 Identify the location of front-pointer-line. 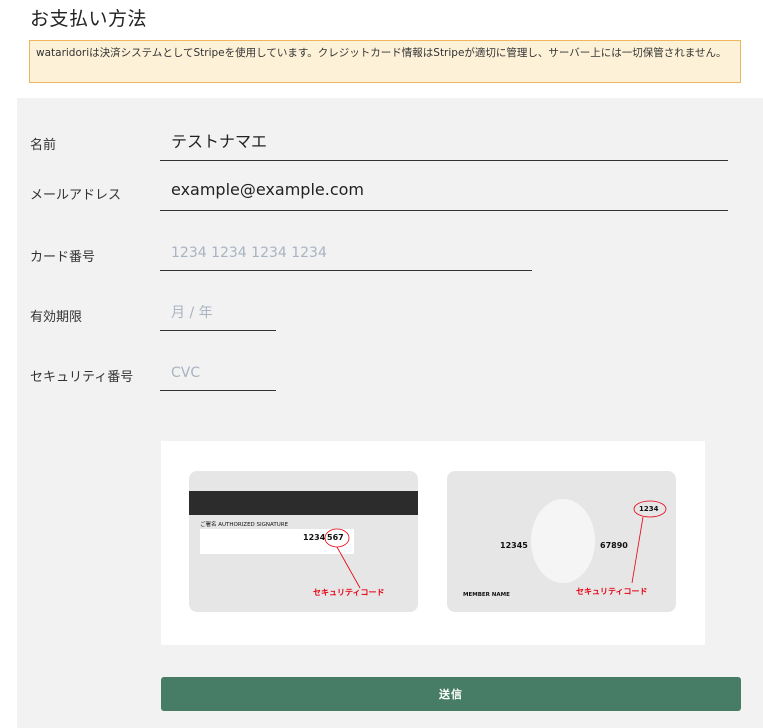
(637, 550).